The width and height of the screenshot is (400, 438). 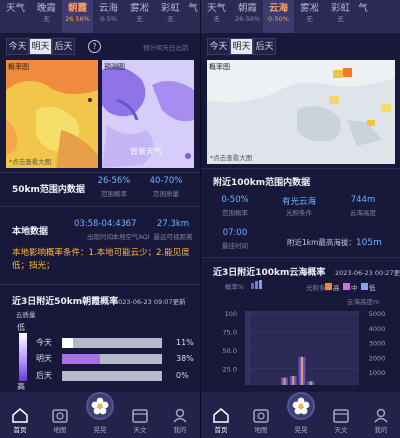 What do you see at coordinates (328, 286) in the screenshot?
I see `legend-high-swatch` at bounding box center [328, 286].